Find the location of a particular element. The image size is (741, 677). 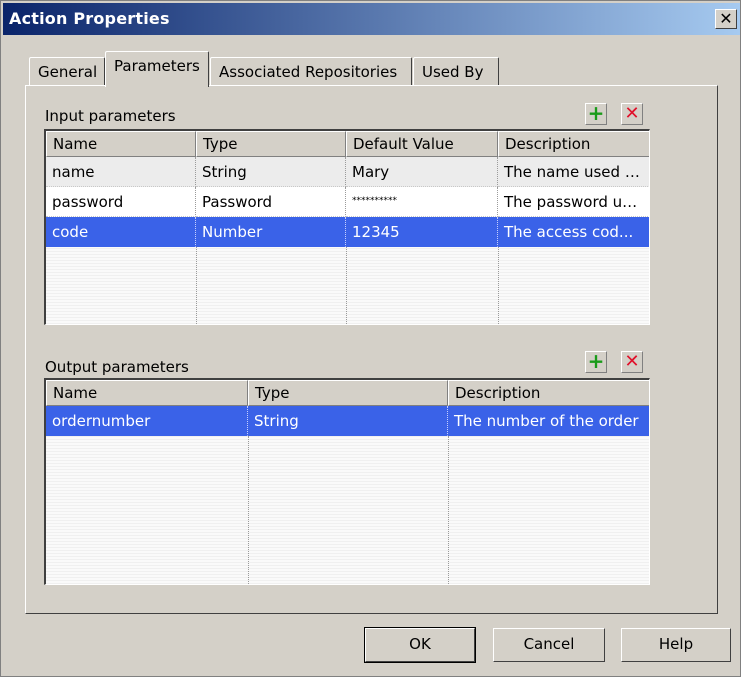

cancel-button: Cancel is located at coordinates (549, 645).